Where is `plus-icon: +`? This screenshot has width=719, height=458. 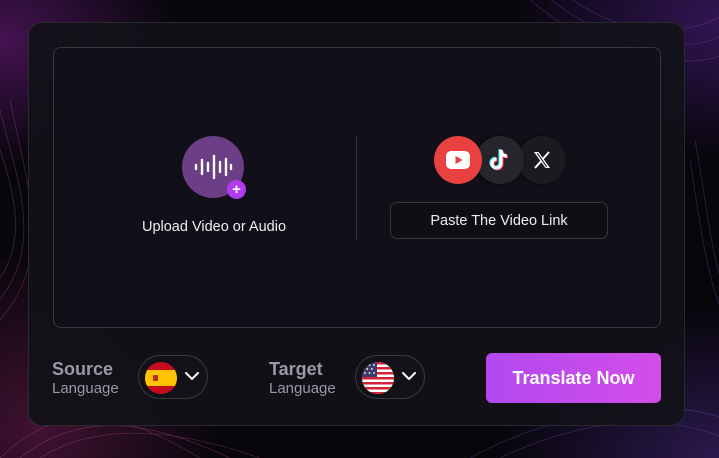 plus-icon: + is located at coordinates (236, 189).